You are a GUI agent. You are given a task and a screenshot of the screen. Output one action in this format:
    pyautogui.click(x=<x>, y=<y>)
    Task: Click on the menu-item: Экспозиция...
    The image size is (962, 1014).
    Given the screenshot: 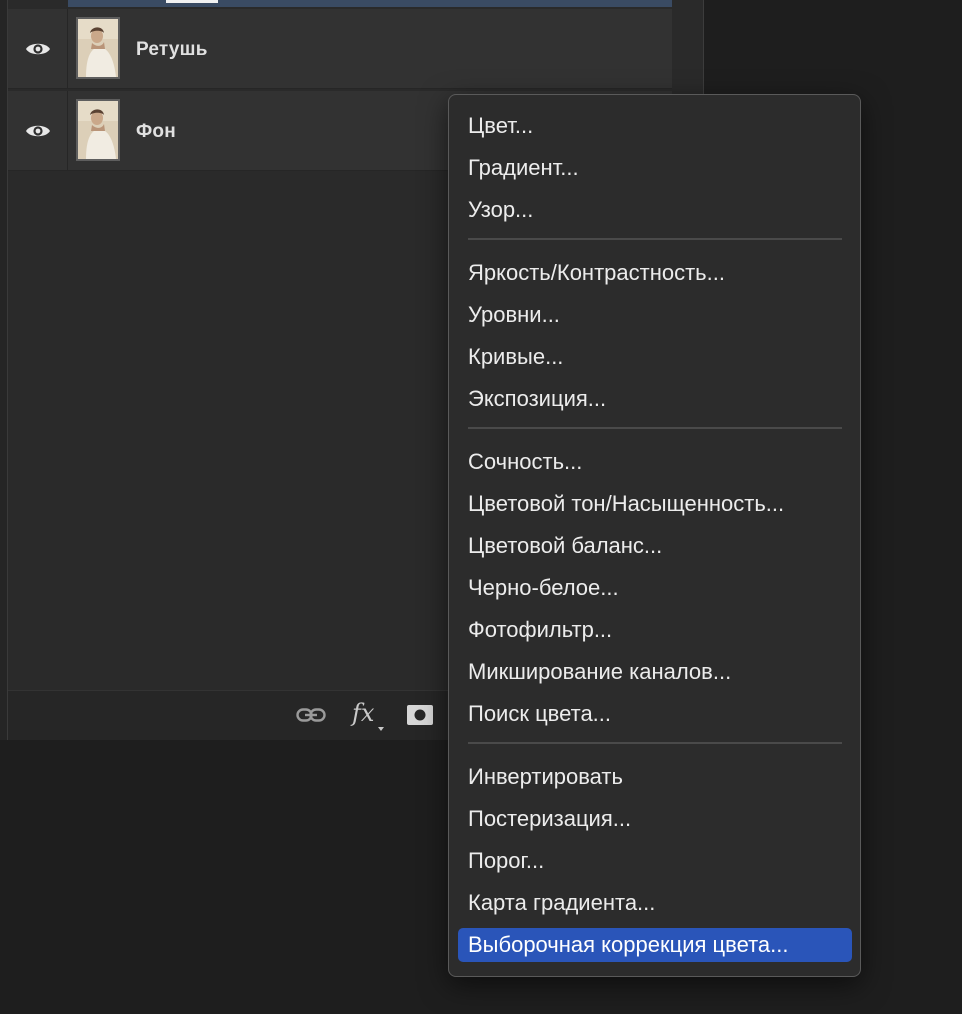 What is the action you would take?
    pyautogui.click(x=655, y=399)
    